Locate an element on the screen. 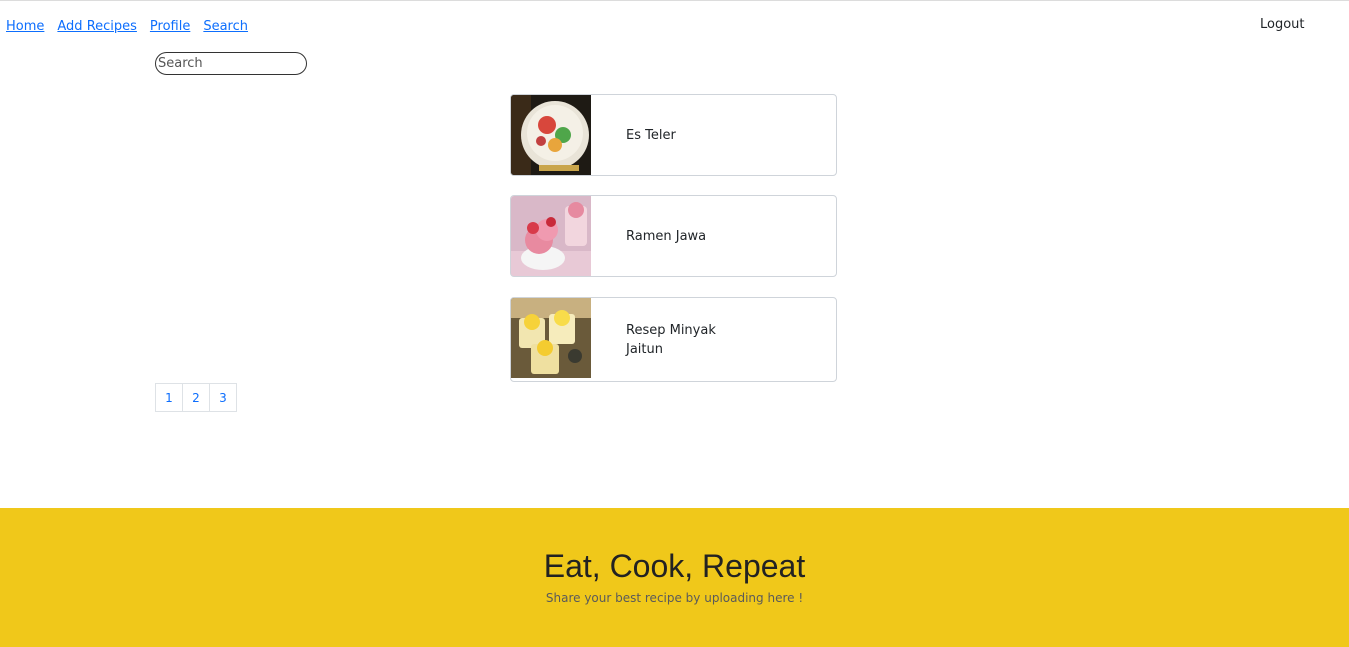 The image size is (1349, 647). footer-title: Eat, Cook, Repeat is located at coordinates (674, 566).